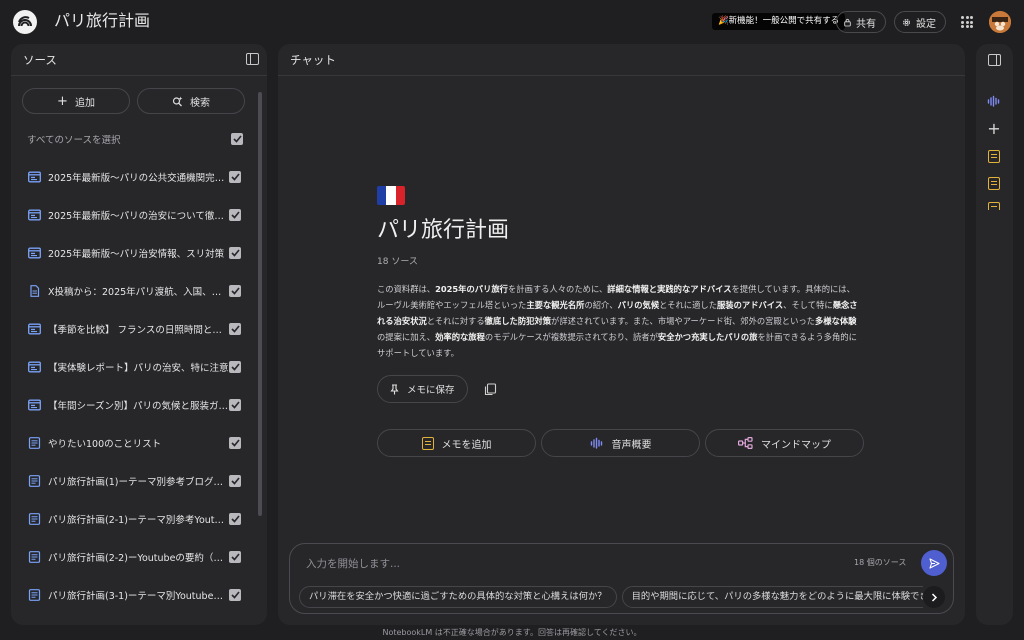 Image resolution: width=1024 pixels, height=640 pixels. I want to click on audio-overview-button: 音声概要, so click(620, 443).